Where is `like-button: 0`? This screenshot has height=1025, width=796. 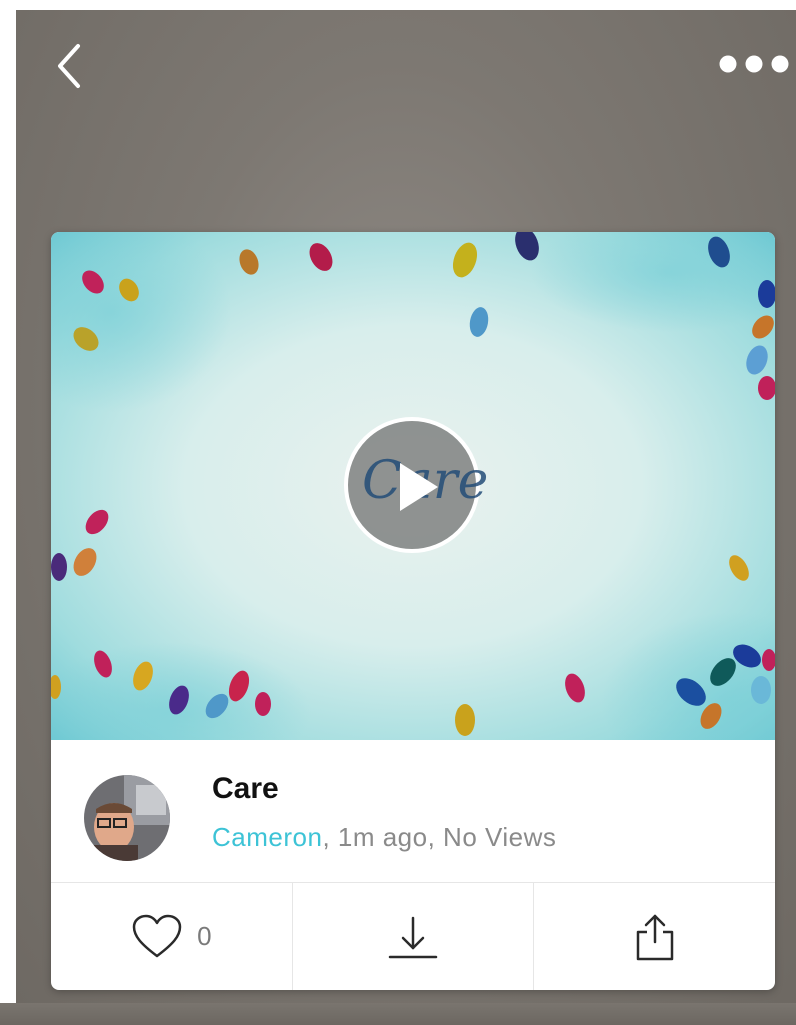
like-button: 0 is located at coordinates (171, 936).